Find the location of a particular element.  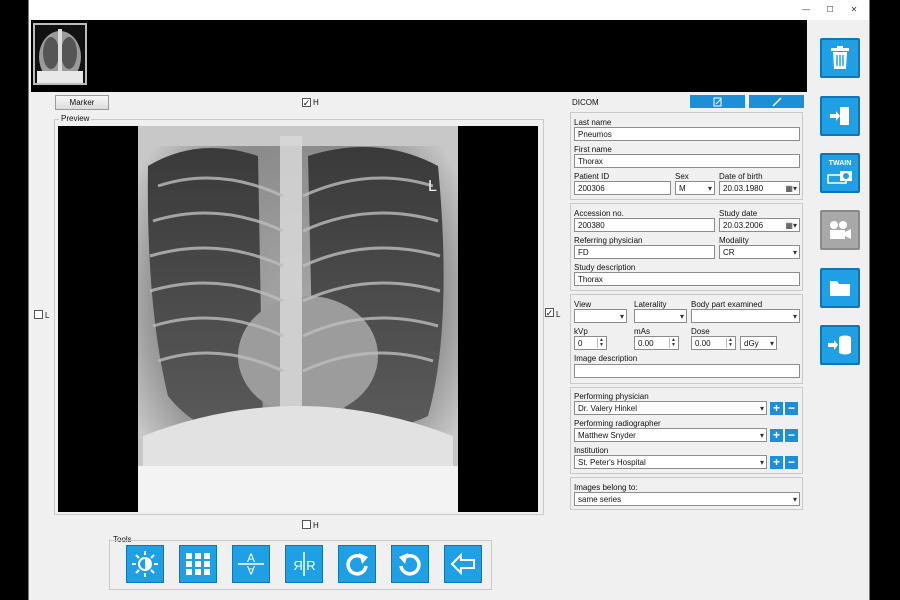

rotate-clockwise-icon is located at coordinates (357, 564).